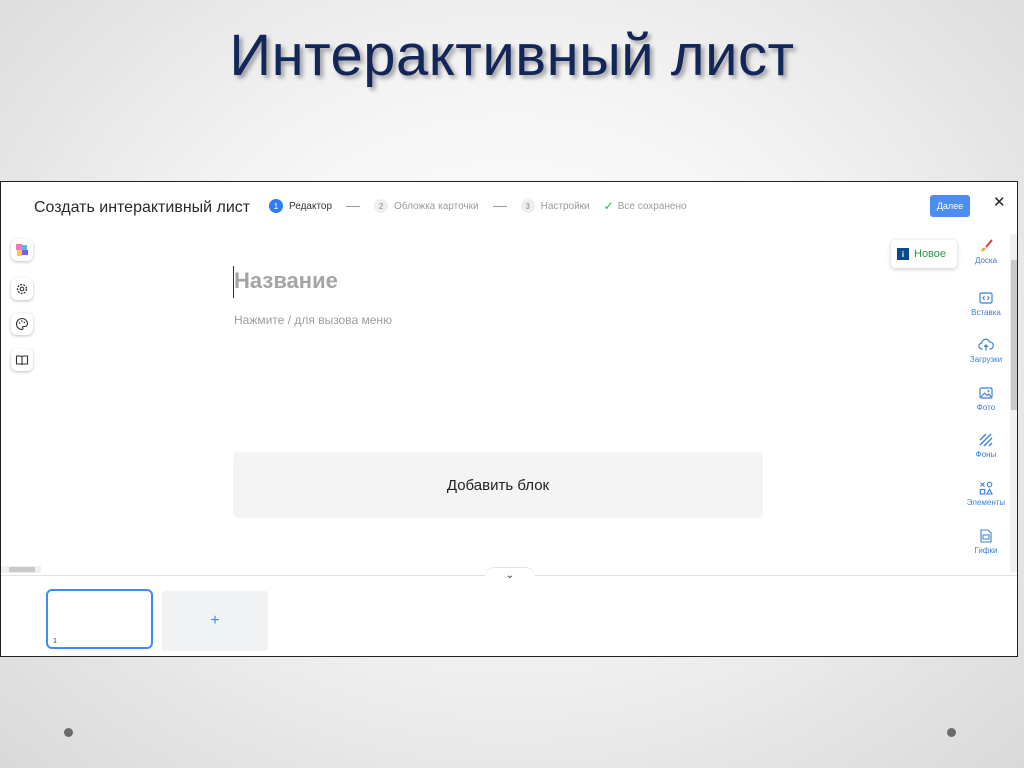 The width and height of the screenshot is (1024, 768). I want to click on check-icon: ✓, so click(608, 206).